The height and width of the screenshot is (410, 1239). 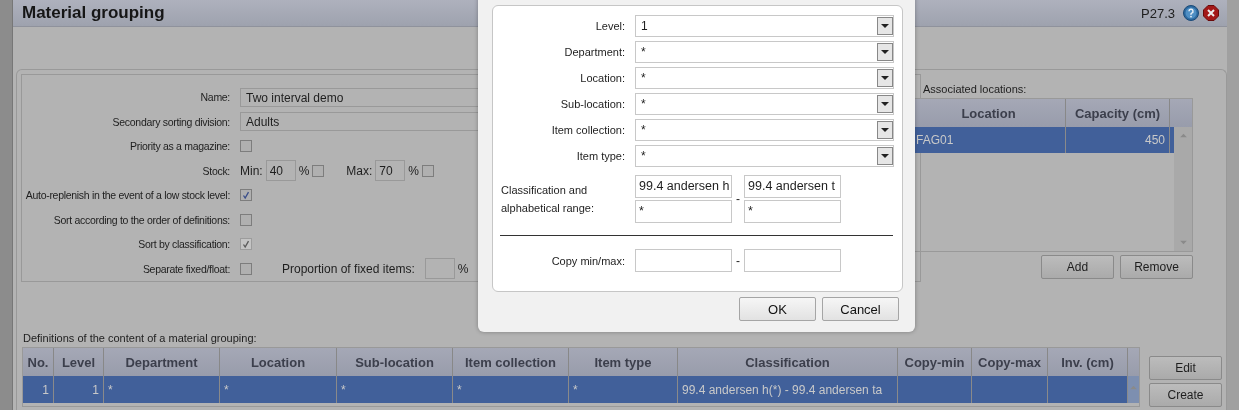 What do you see at coordinates (1211, 13) in the screenshot?
I see `close-icon` at bounding box center [1211, 13].